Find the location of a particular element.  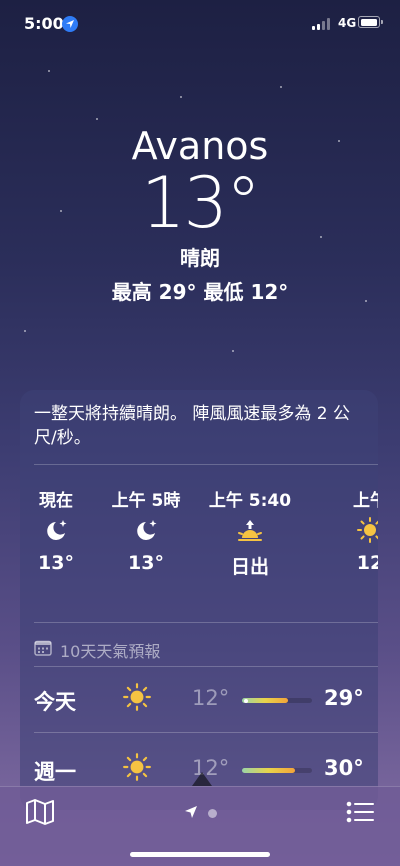

ten-day-forecast-header: 10天天氣預報 is located at coordinates (97, 650).